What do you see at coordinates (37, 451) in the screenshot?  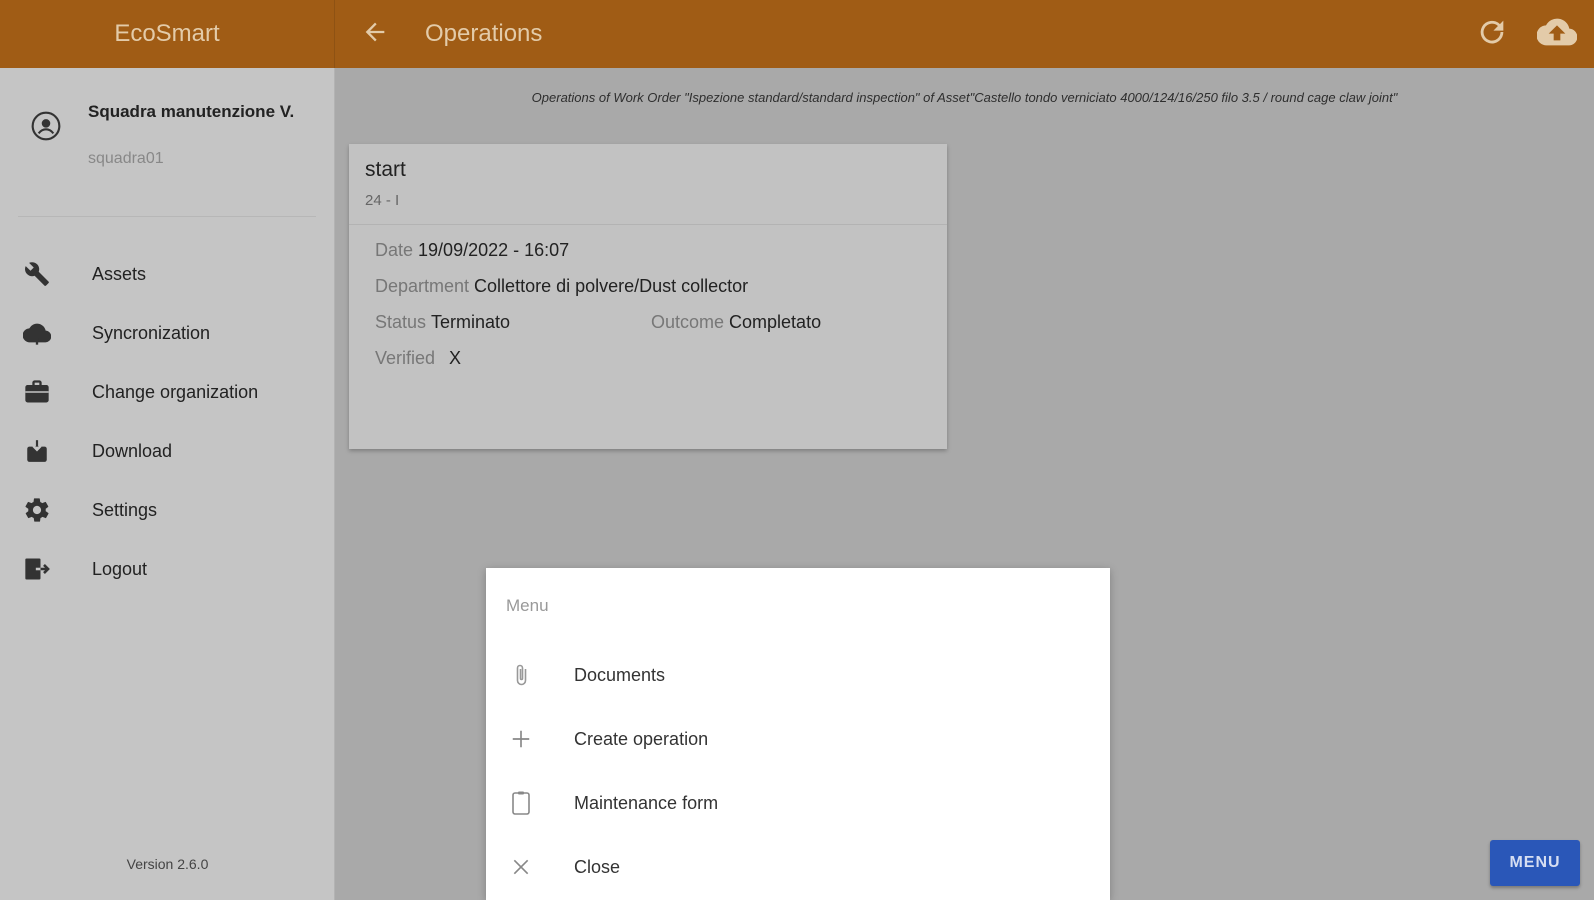 I see `download-box-icon` at bounding box center [37, 451].